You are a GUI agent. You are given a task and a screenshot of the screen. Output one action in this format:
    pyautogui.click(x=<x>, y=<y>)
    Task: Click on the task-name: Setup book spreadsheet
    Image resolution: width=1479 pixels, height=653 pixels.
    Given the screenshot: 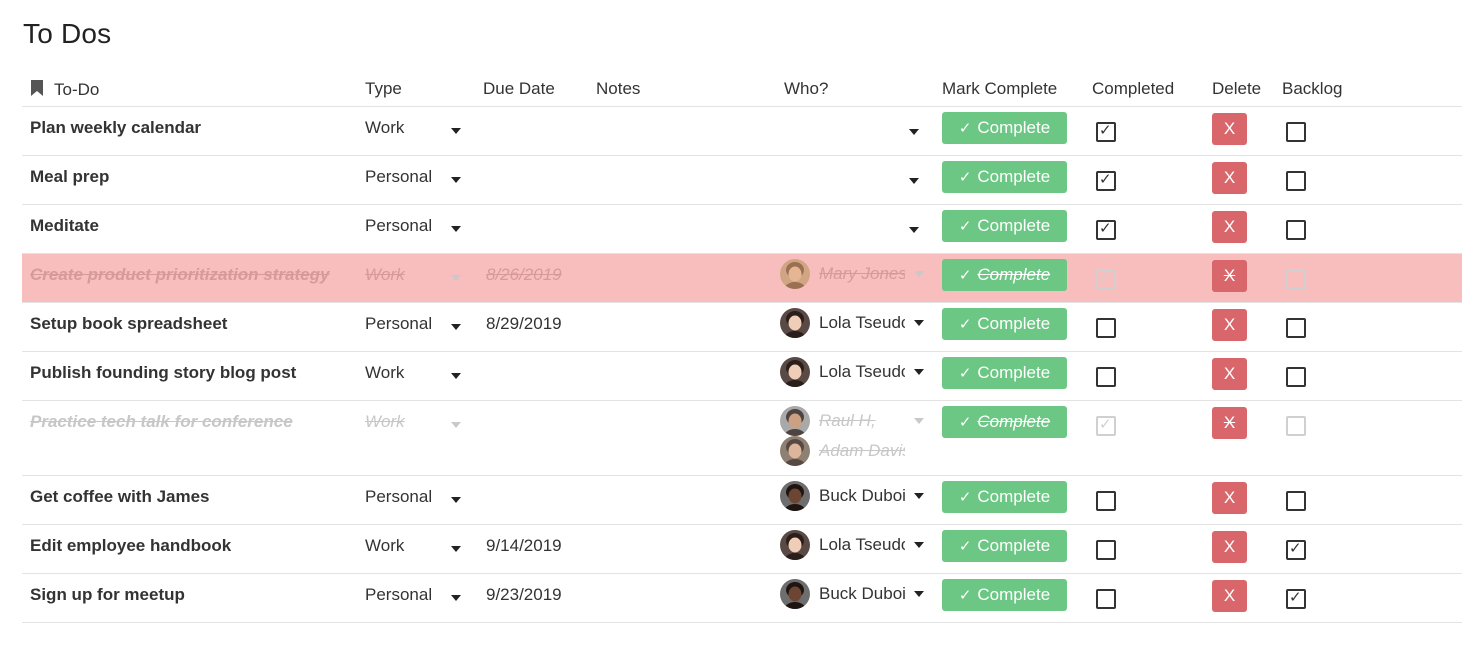 What is the action you would take?
    pyautogui.click(x=128, y=324)
    